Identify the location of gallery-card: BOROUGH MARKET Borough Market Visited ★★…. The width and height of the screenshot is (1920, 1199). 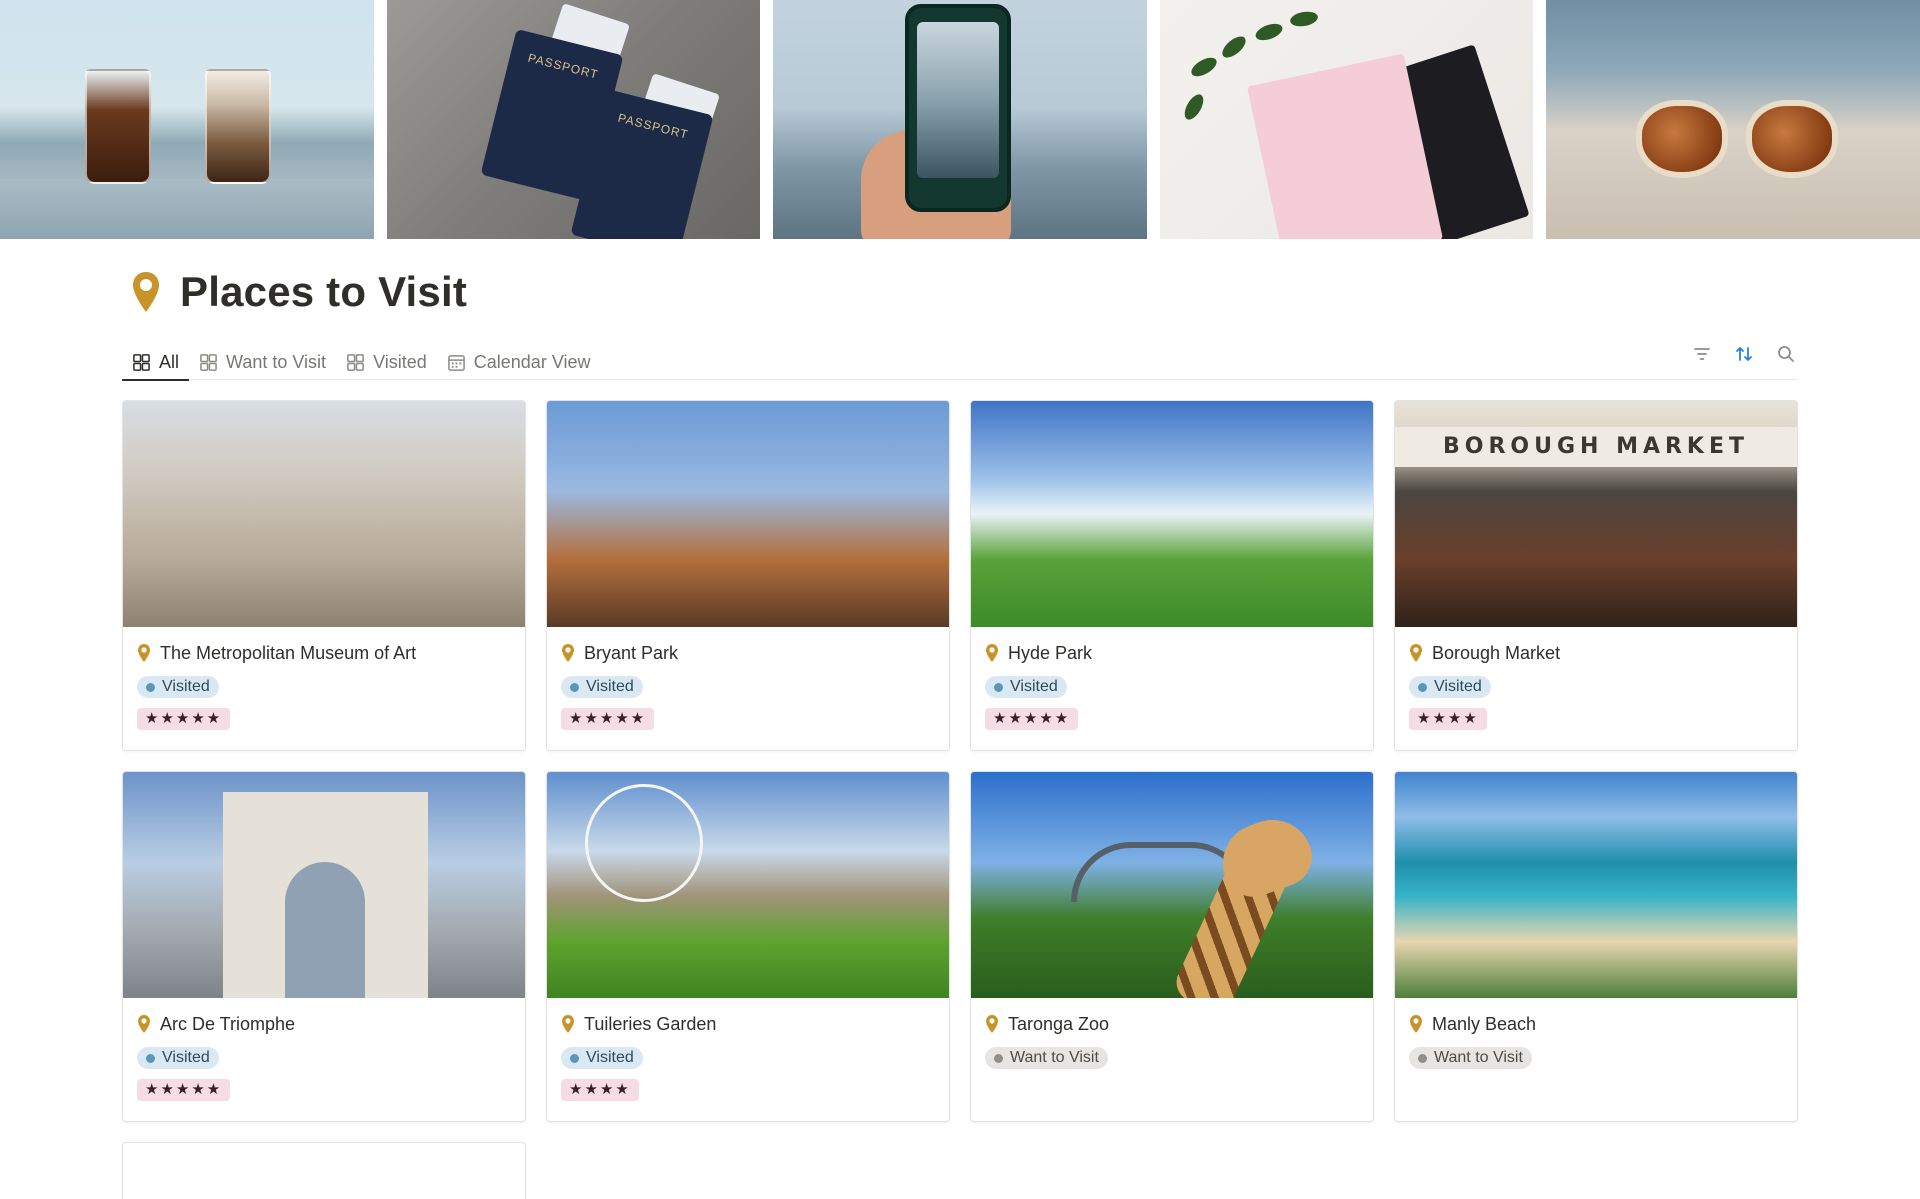
(1596, 575).